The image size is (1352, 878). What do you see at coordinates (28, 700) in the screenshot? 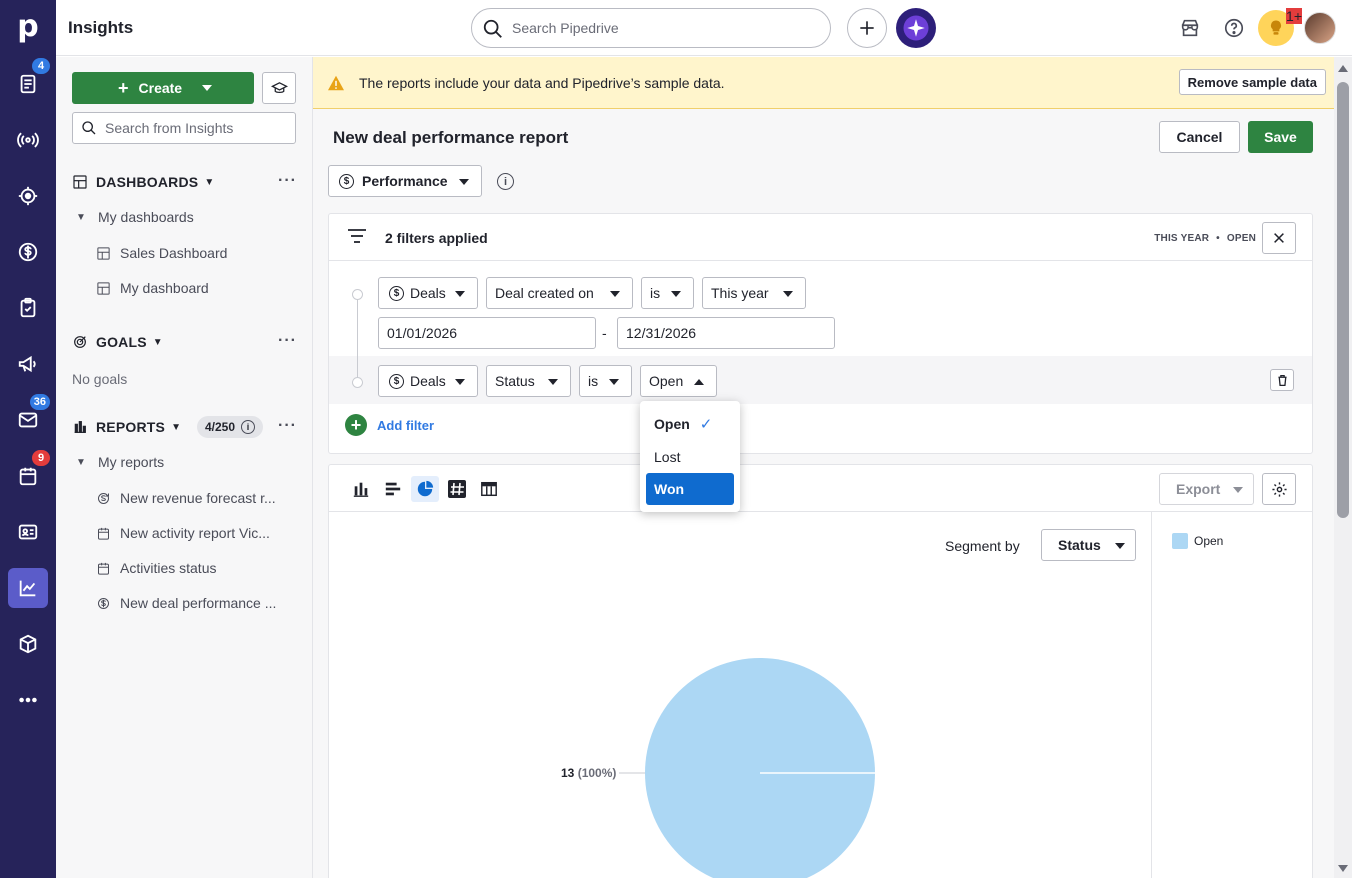
I see `more-icon` at bounding box center [28, 700].